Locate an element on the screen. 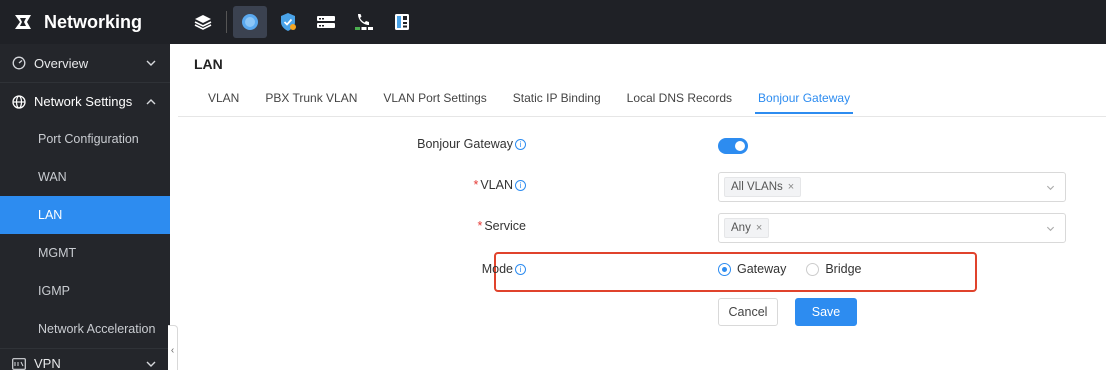 The height and width of the screenshot is (370, 1106). sidebar-item-overview: Overview is located at coordinates (85, 63).